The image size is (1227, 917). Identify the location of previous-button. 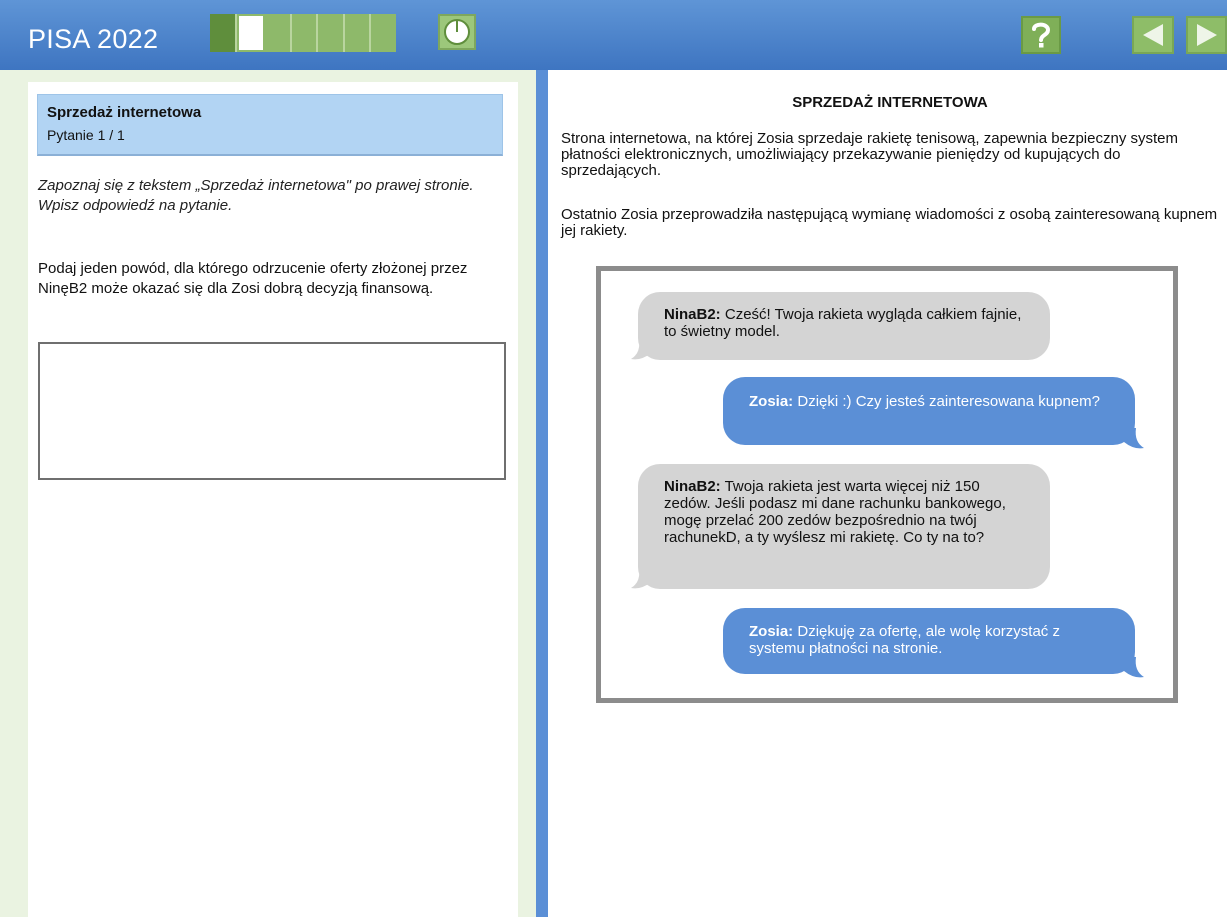
(1153, 35).